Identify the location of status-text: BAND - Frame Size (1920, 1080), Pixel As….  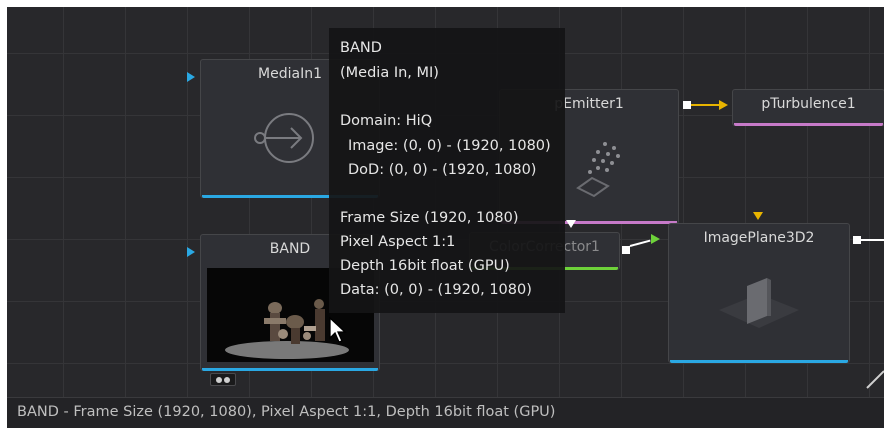
(286, 412).